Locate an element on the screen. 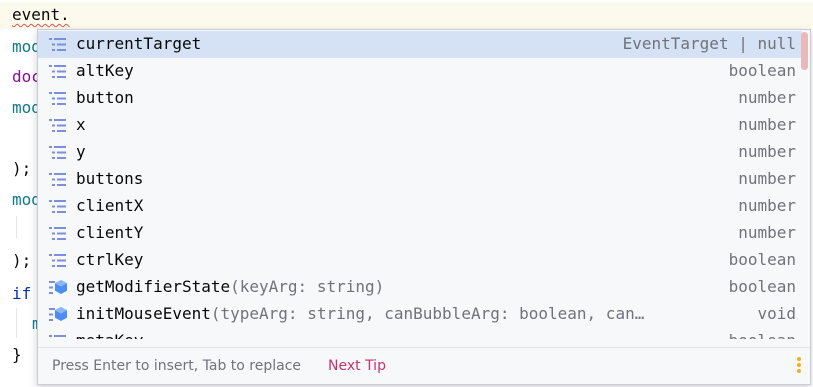 The height and width of the screenshot is (387, 813). completion-item-label: clientY is located at coordinates (110, 232).